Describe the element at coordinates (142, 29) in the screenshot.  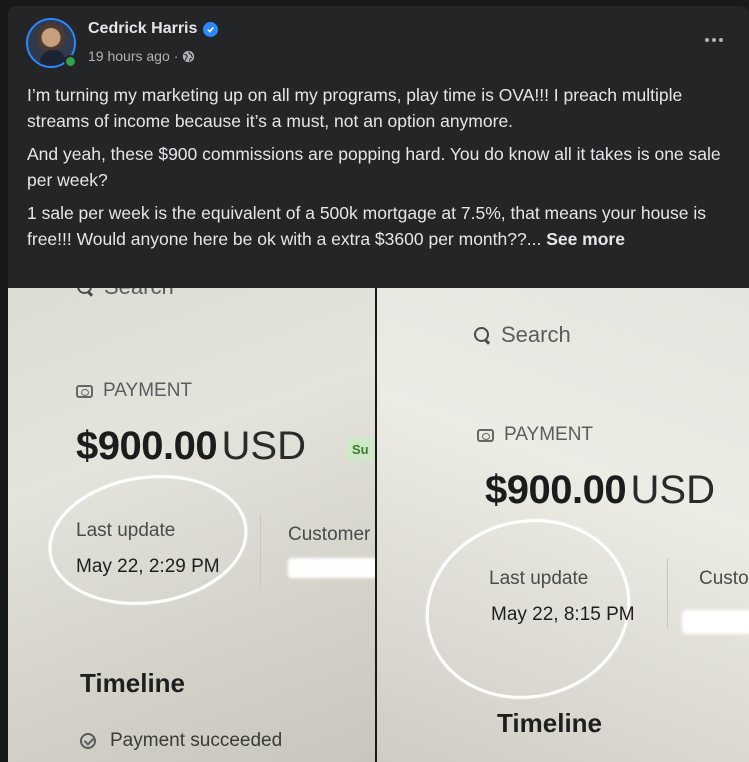
I see `author-name: Cedrick Harris` at that location.